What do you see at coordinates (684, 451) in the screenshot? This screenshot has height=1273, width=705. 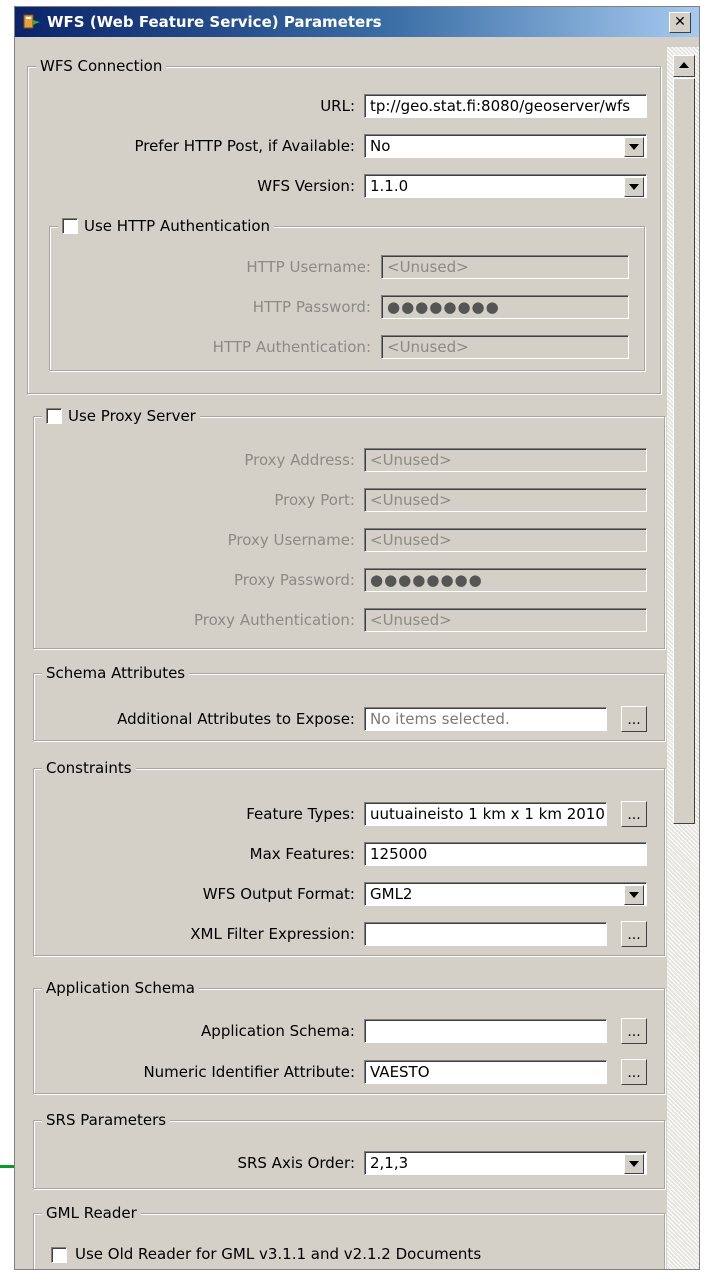 I see `scroll-thumb` at bounding box center [684, 451].